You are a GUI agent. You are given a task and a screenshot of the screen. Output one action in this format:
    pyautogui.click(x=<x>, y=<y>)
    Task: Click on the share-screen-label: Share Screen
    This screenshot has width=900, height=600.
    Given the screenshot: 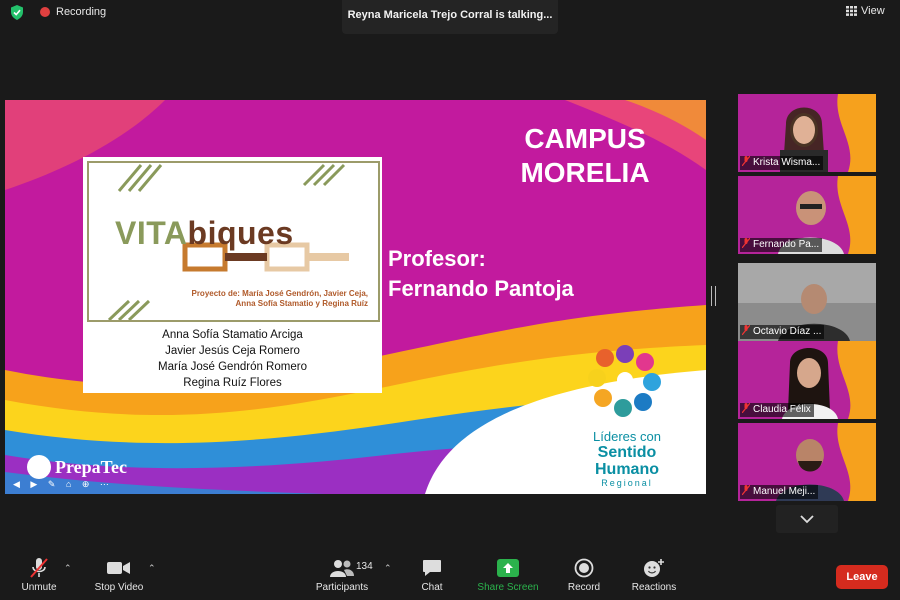 What is the action you would take?
    pyautogui.click(x=508, y=587)
    